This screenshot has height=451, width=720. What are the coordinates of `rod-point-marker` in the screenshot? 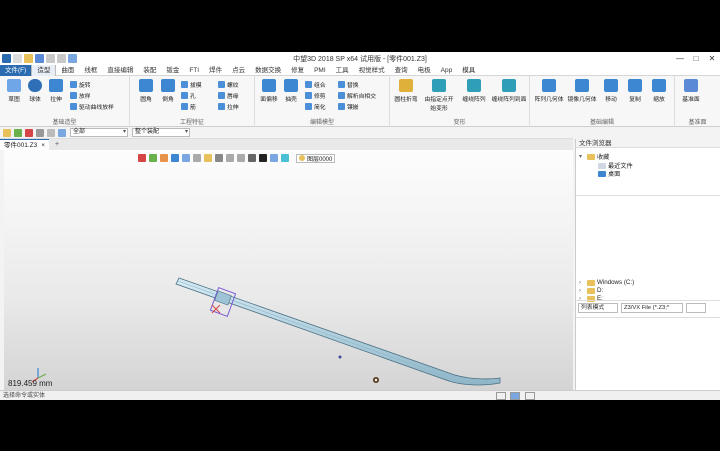 It's located at (340, 357).